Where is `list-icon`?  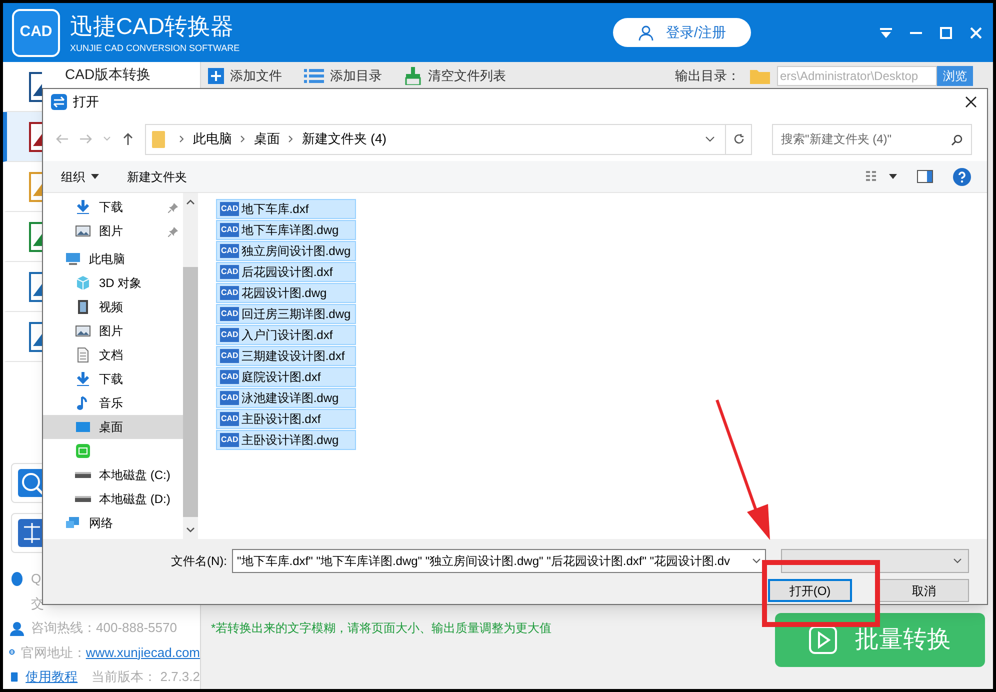 list-icon is located at coordinates (314, 76).